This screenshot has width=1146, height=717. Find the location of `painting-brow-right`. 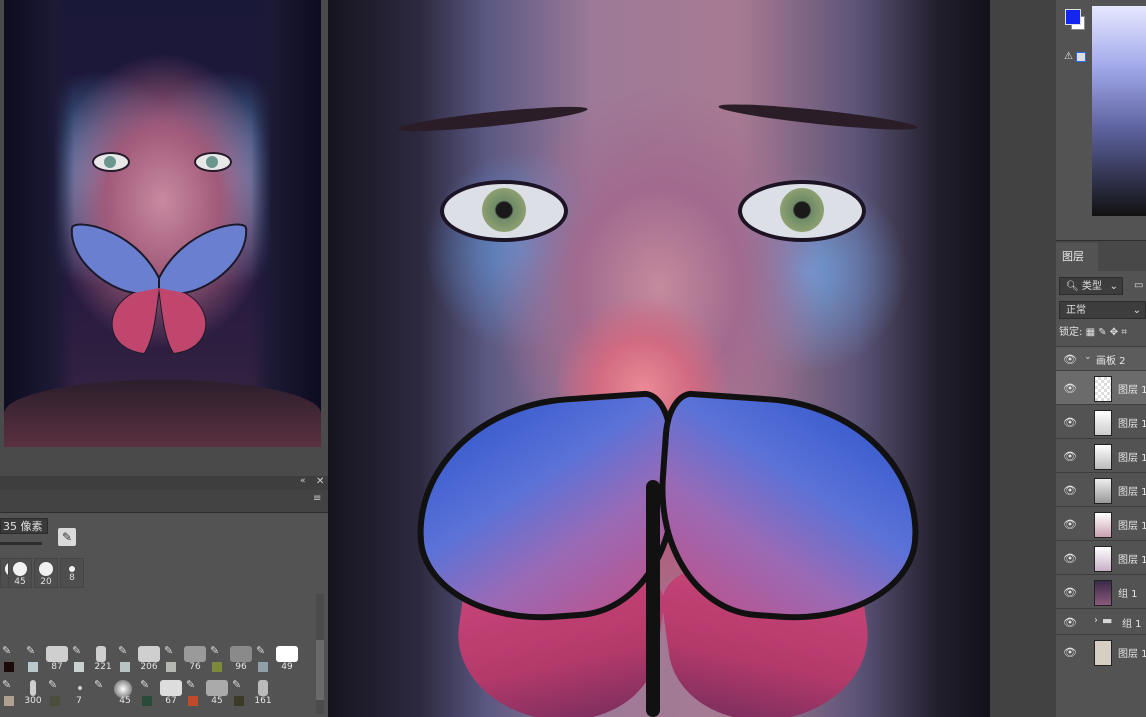

painting-brow-right is located at coordinates (818, 117).